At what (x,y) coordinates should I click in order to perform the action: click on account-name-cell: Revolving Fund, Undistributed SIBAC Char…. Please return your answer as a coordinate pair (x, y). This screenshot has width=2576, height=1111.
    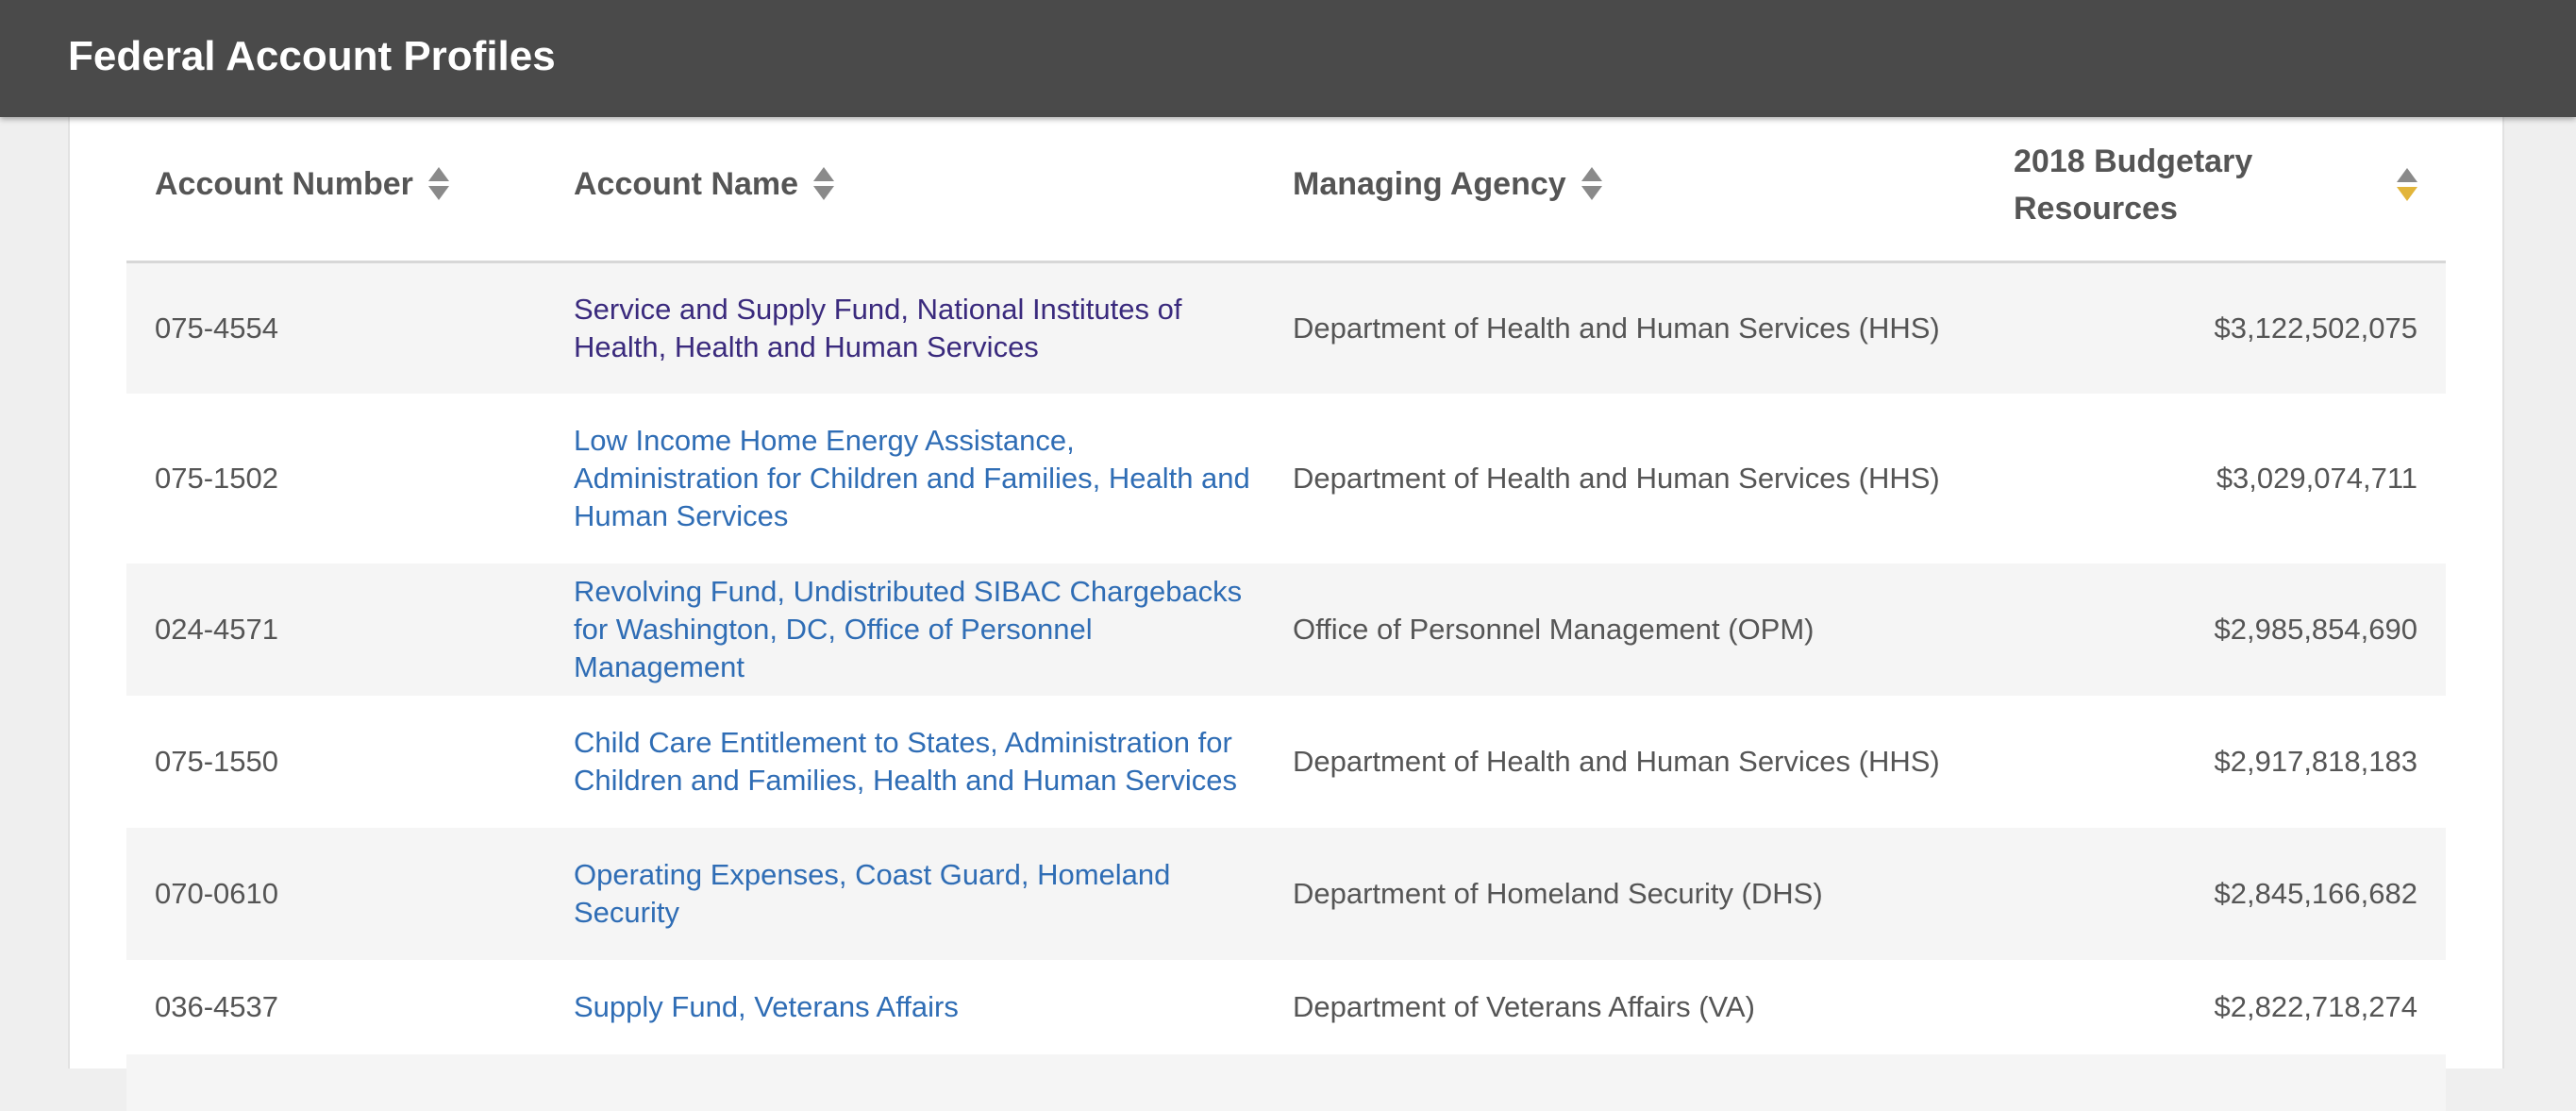
    Looking at the image, I should click on (913, 629).